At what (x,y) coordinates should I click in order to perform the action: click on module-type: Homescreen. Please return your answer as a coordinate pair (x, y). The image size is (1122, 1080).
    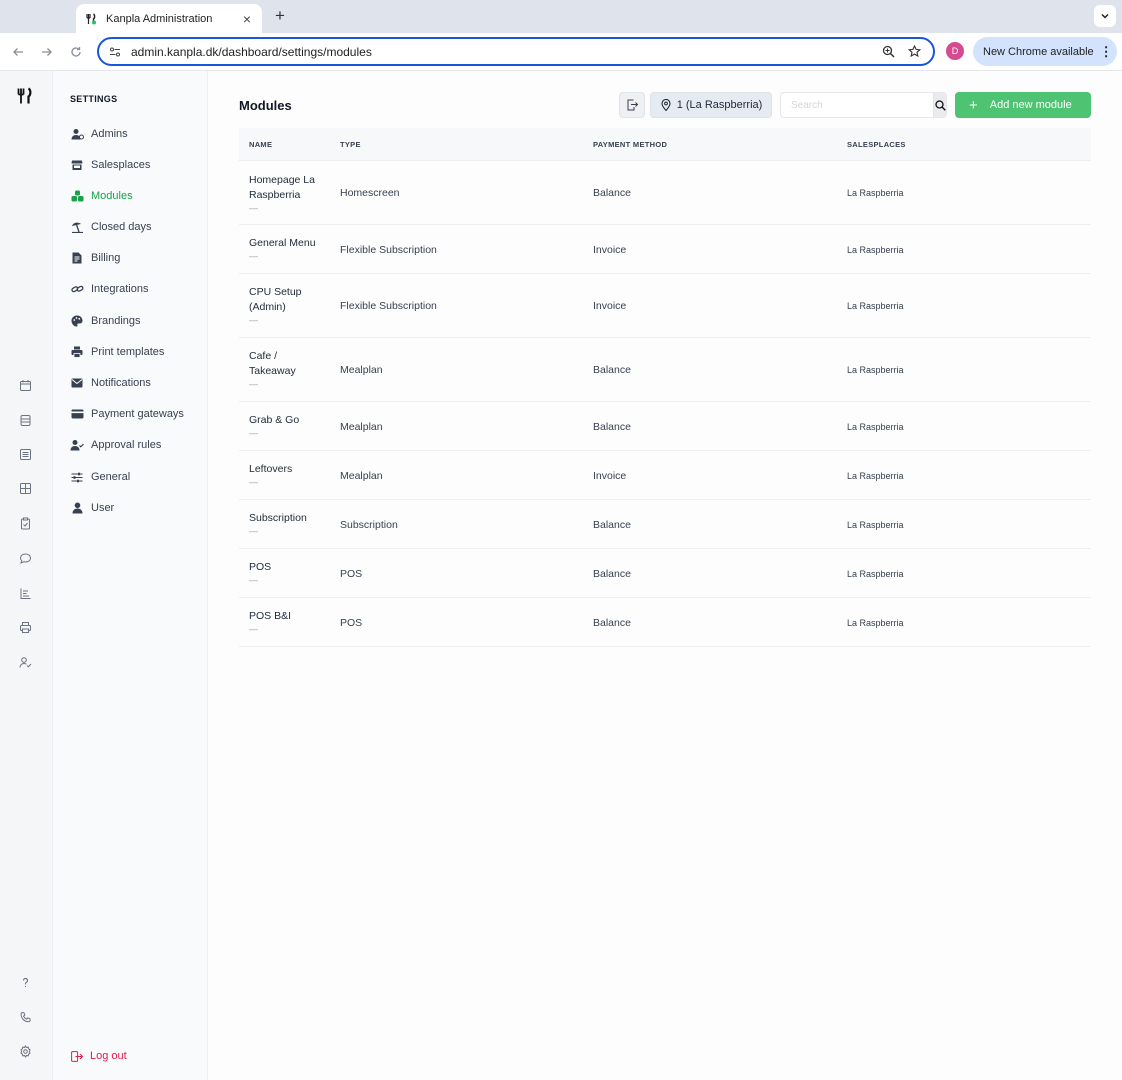
    Looking at the image, I should click on (370, 193).